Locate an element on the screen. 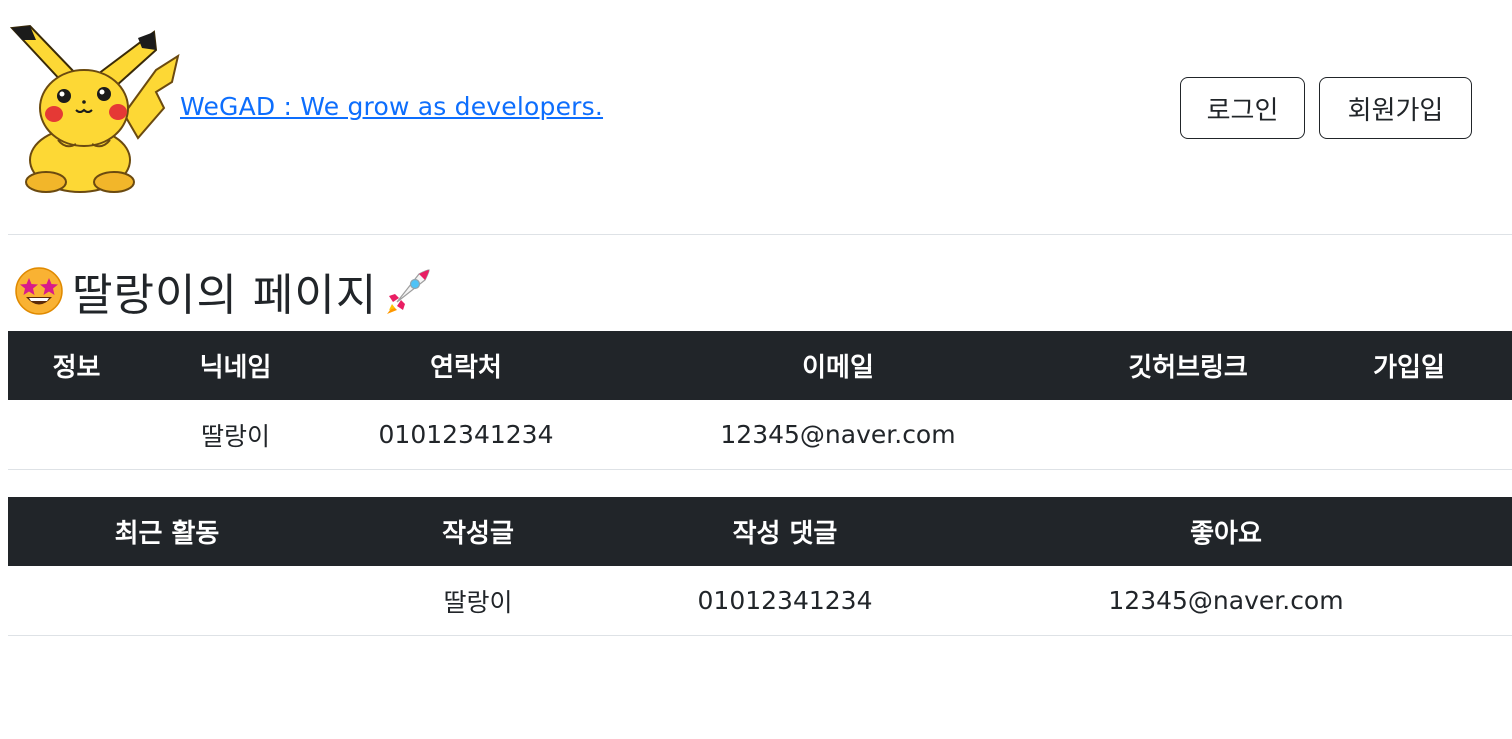 The image size is (1512, 739). col-header-comments: 작성 댓글 is located at coordinates (785, 531).